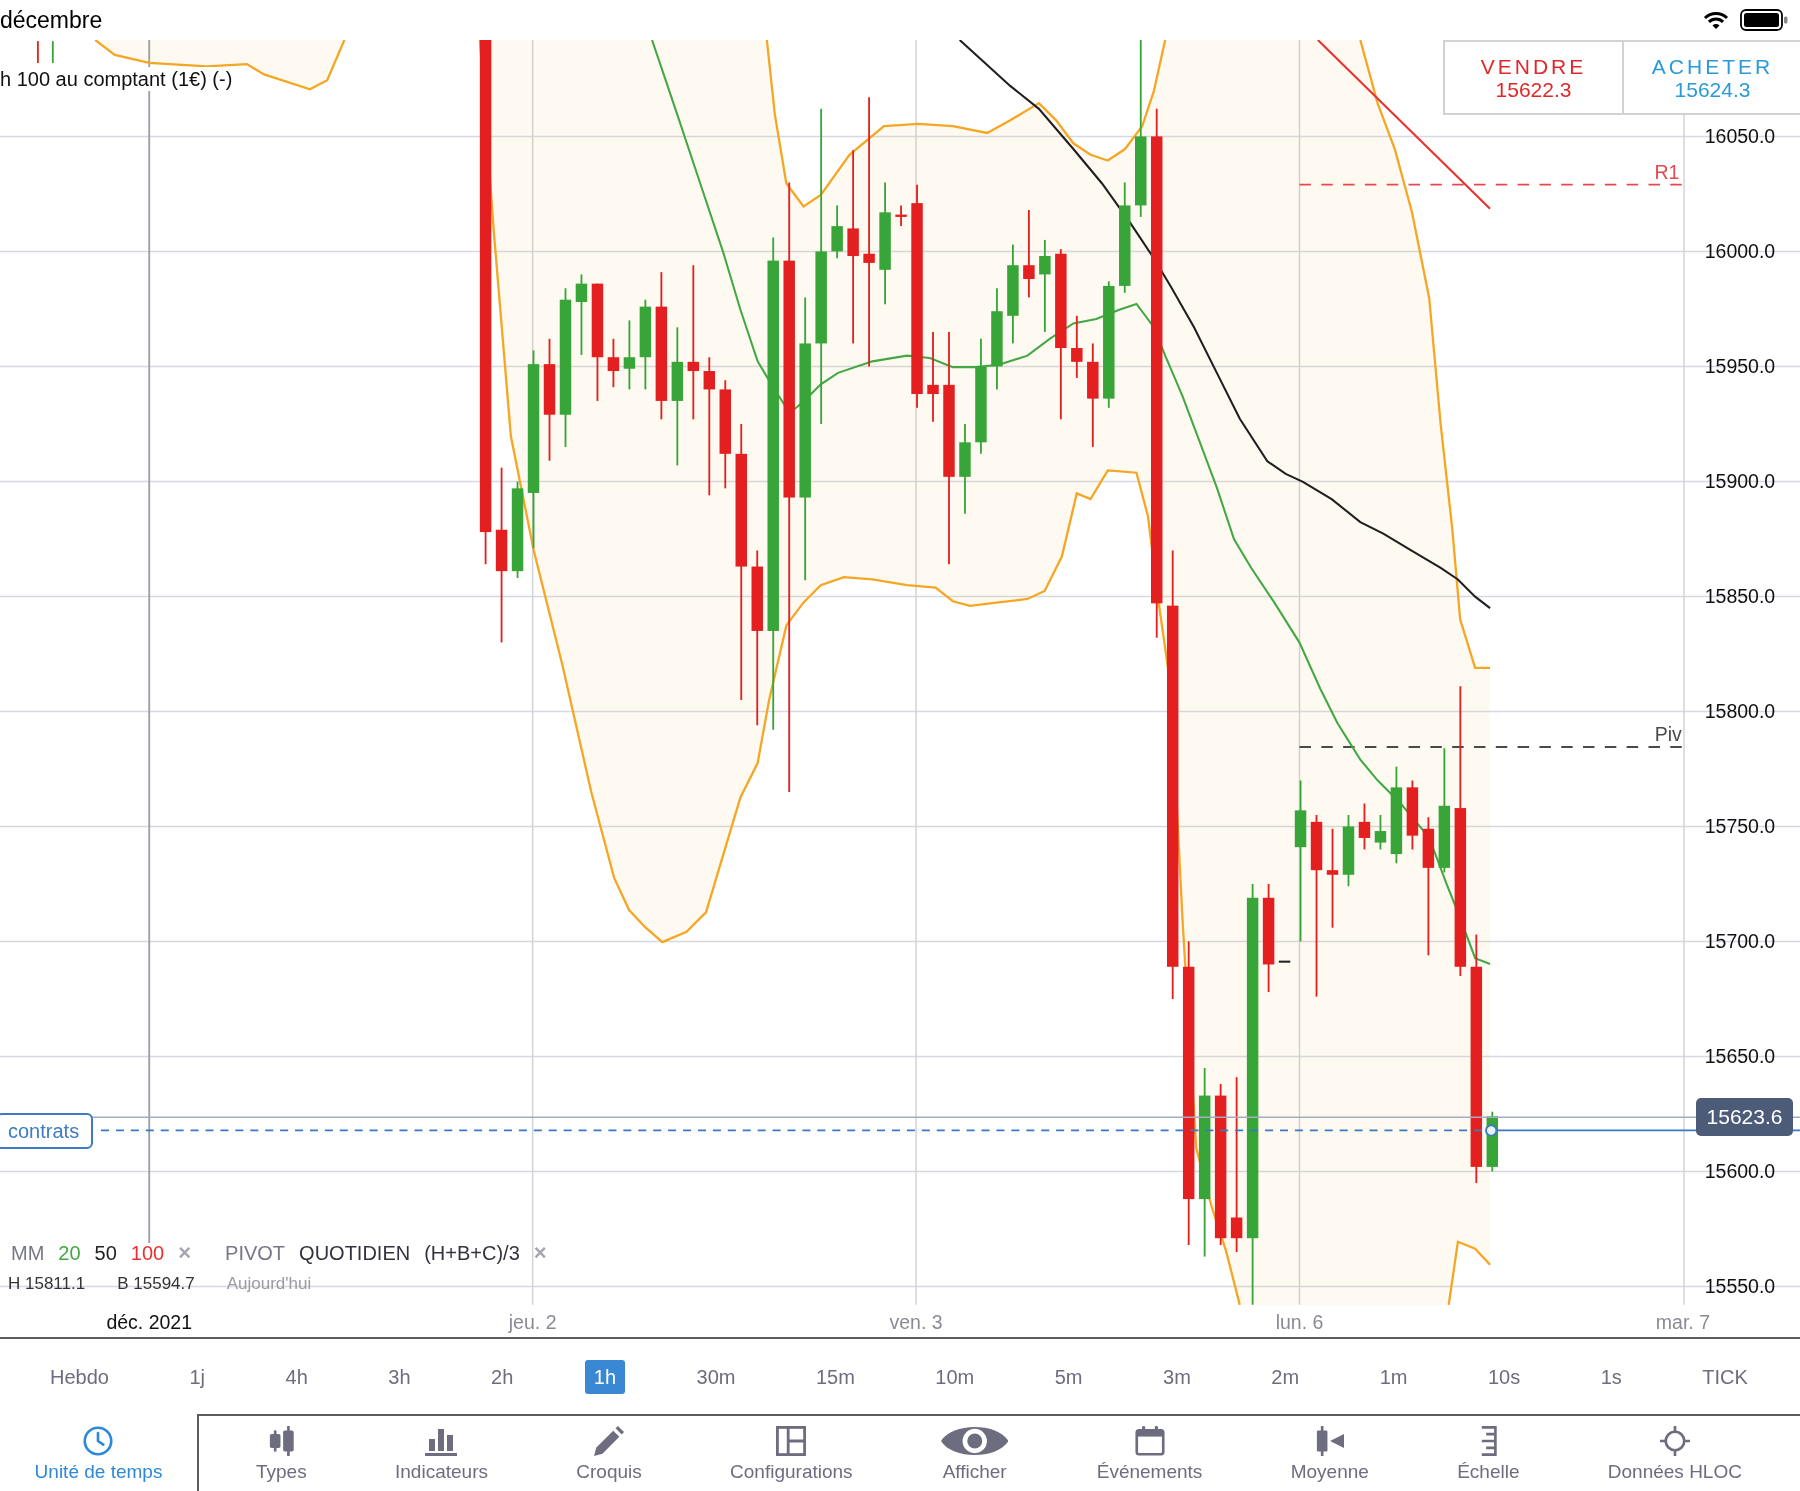  I want to click on timeframe-tab: 4h, so click(296, 1376).